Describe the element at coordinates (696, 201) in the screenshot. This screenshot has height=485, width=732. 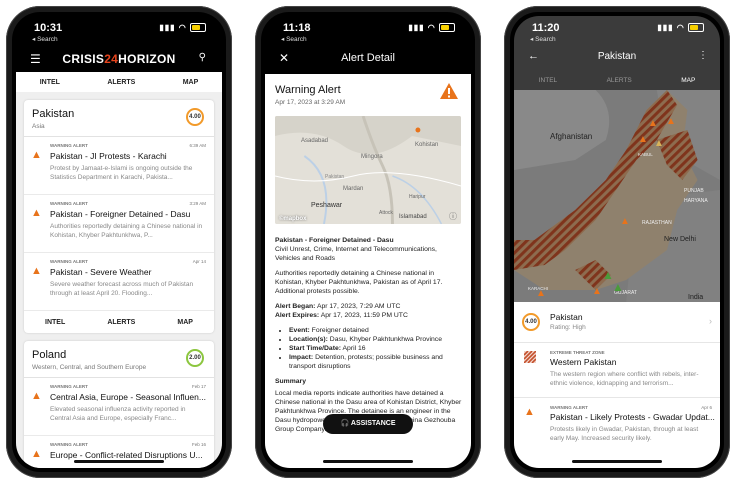
I see `map-label: HARYANA` at that location.